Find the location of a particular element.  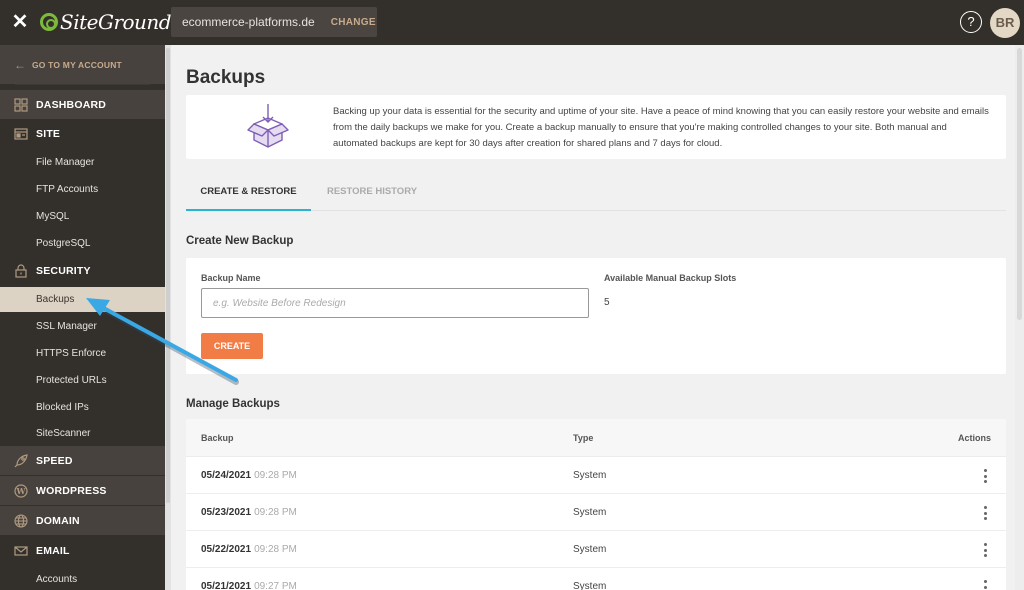

sidebar-section-dashboard: DASHBOARD is located at coordinates (82, 104).